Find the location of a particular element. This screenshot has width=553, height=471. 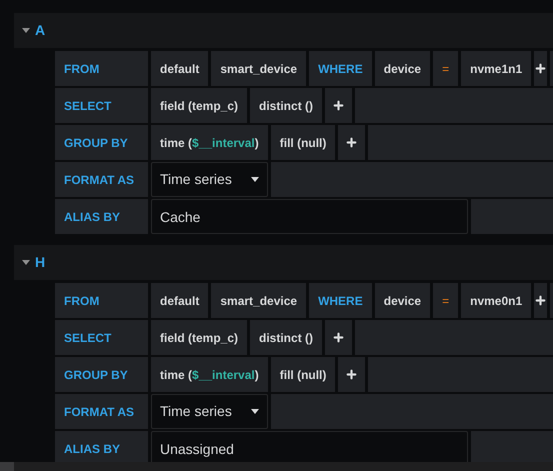

row-label: ALIAS BY is located at coordinates (101, 216).